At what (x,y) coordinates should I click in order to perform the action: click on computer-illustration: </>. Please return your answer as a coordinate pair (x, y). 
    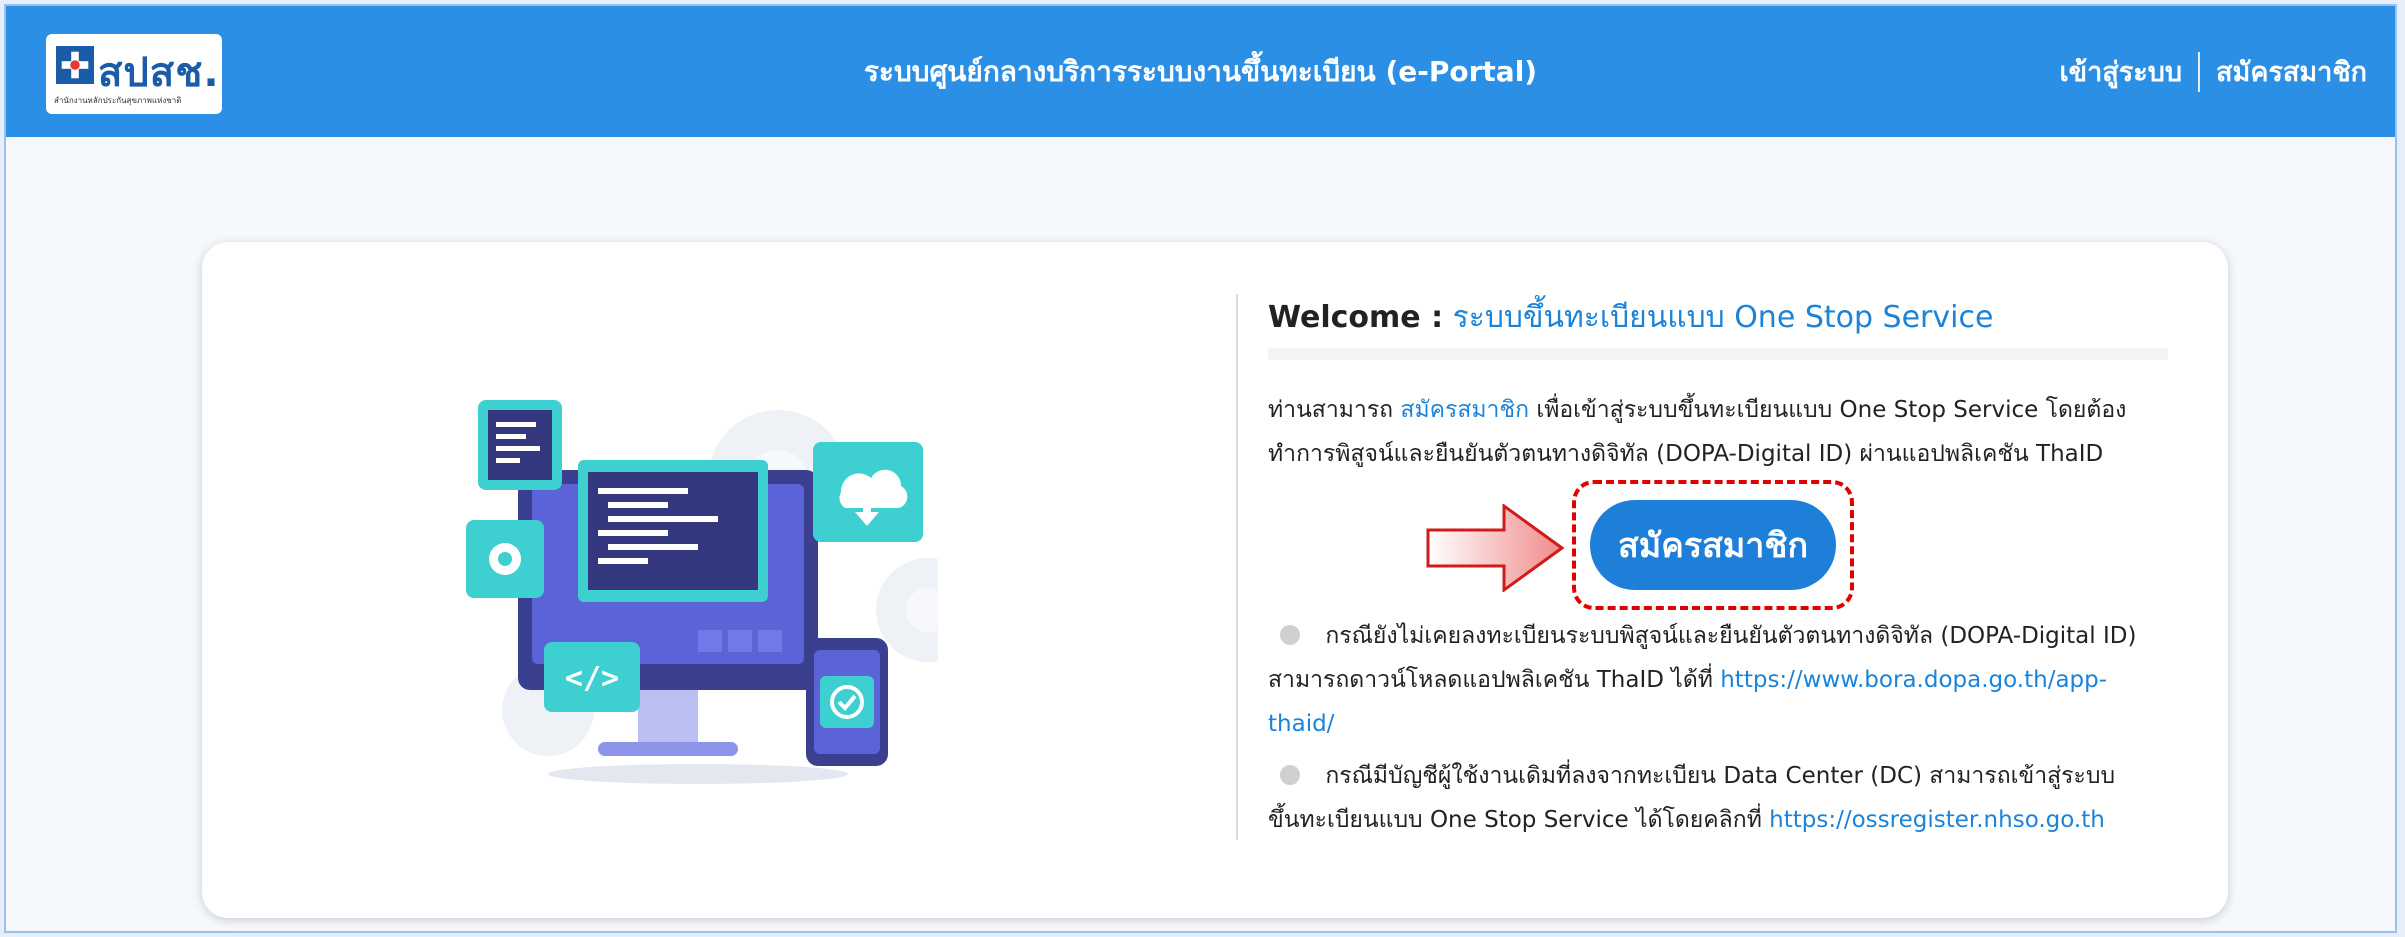
    Looking at the image, I should click on (702, 592).